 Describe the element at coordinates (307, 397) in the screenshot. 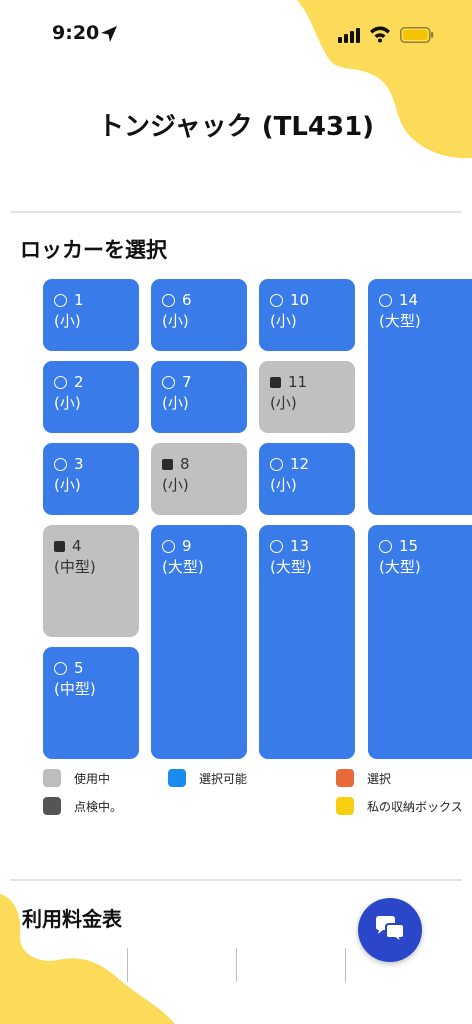

I see `locker-11: 11 (小)` at that location.